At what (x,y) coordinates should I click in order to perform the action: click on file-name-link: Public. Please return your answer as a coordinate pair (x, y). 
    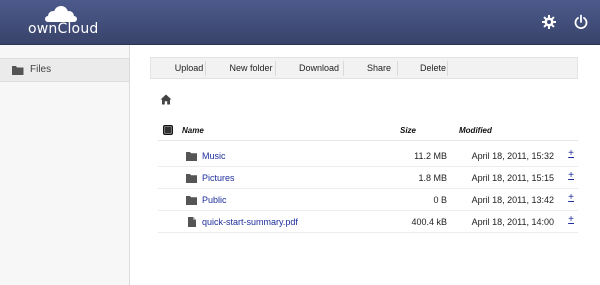
    Looking at the image, I should click on (214, 200).